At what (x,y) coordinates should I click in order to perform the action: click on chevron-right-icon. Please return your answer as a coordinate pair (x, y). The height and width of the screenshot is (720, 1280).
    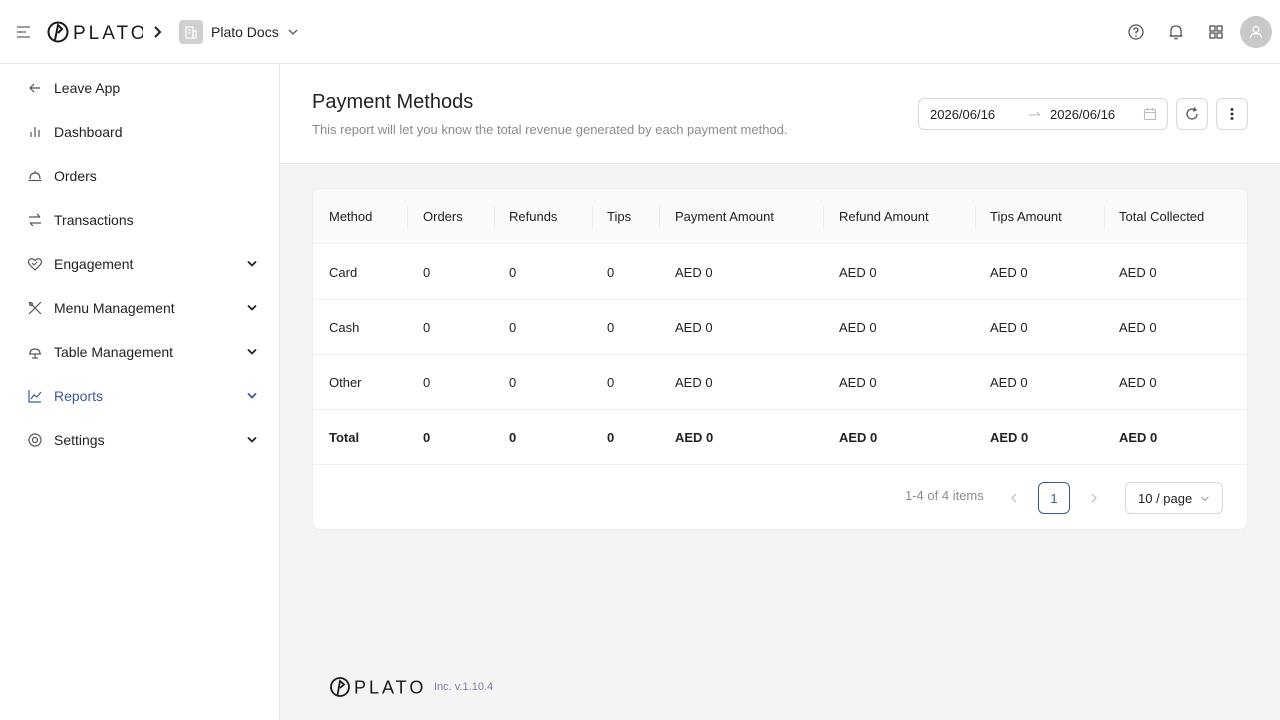
    Looking at the image, I should click on (1094, 498).